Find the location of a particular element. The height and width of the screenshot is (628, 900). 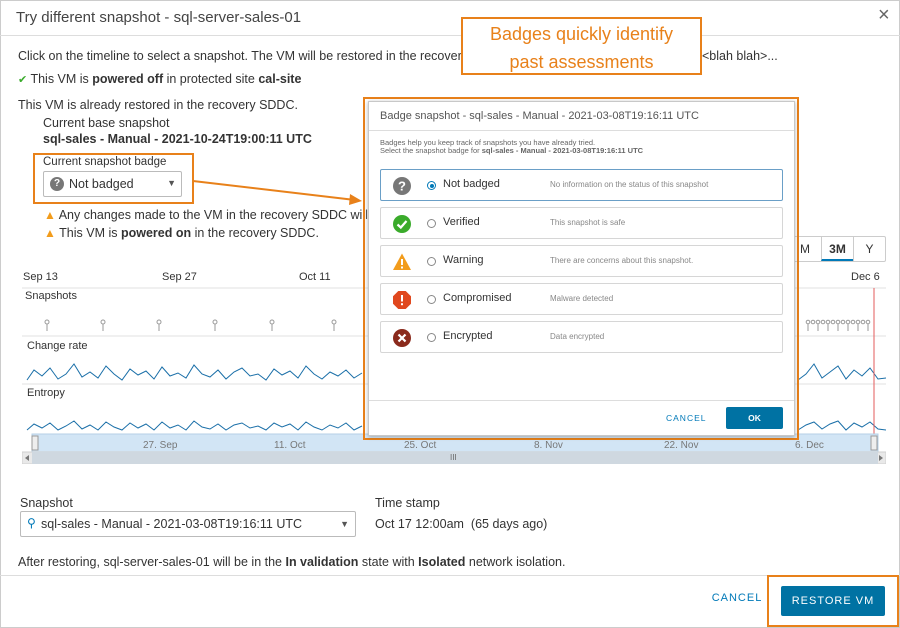

option-description: Data encrypted is located at coordinates (577, 336).